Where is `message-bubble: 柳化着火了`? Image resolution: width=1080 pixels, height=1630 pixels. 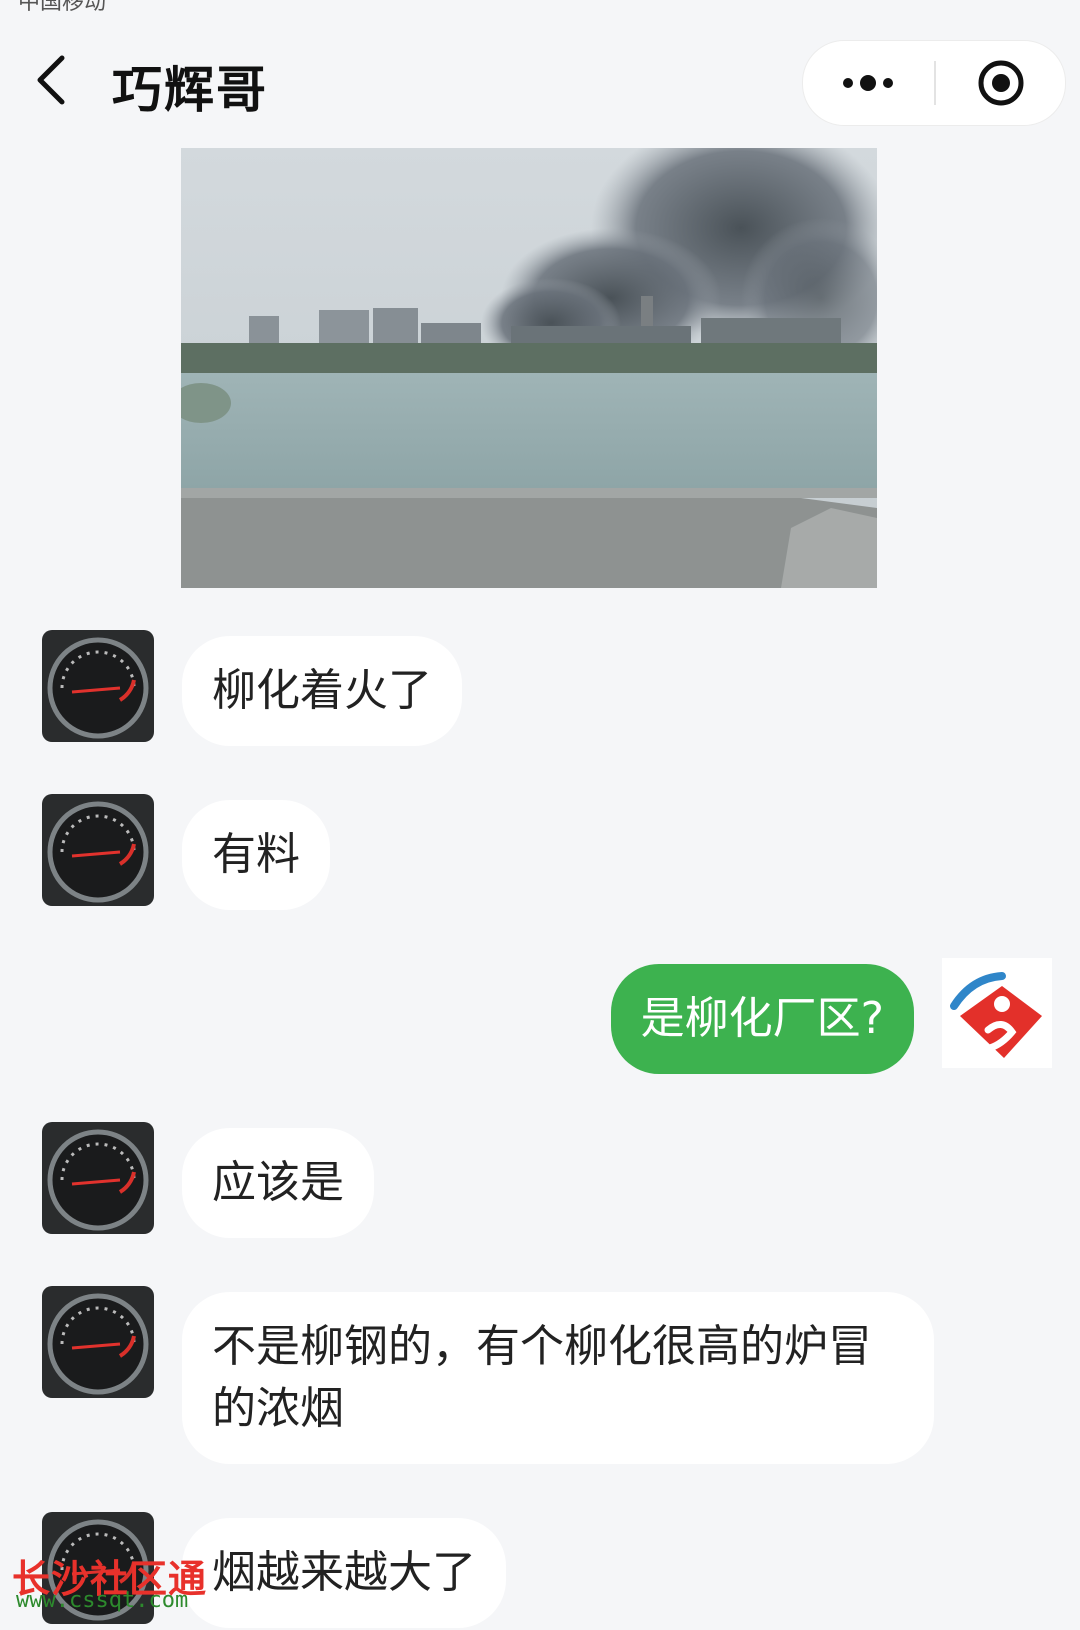
message-bubble: 柳化着火了 is located at coordinates (322, 691).